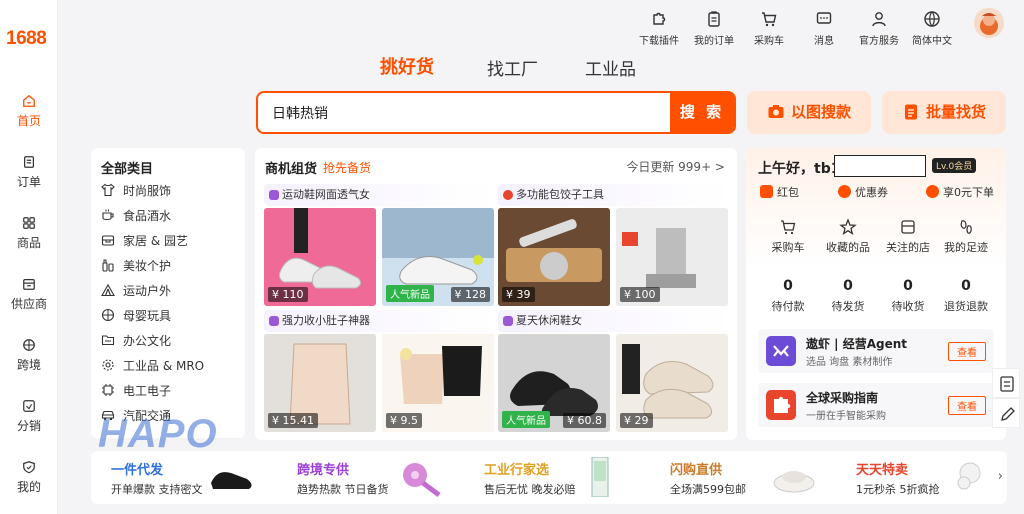 The height and width of the screenshot is (514, 1024). Describe the element at coordinates (29, 233) in the screenshot. I see `sidebar-item-products: 商品` at that location.